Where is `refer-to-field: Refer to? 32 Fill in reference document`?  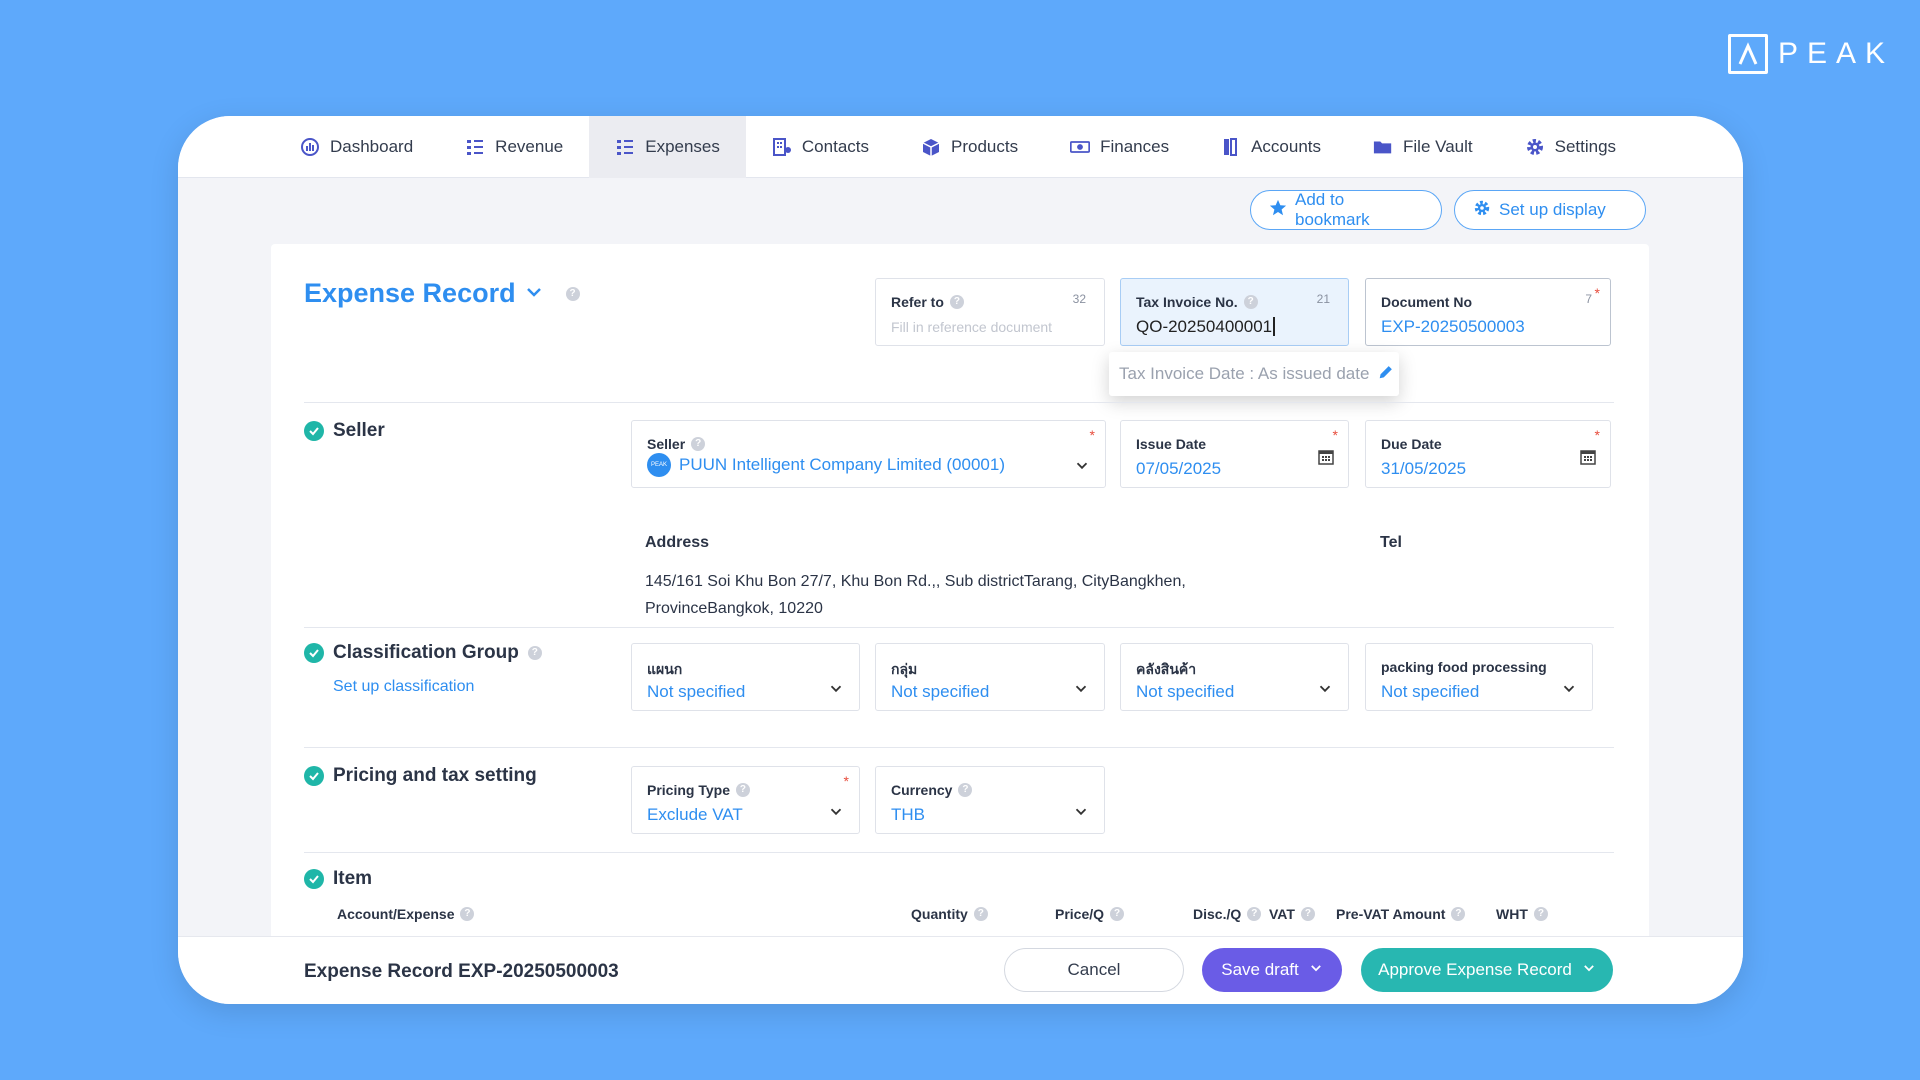 refer-to-field: Refer to? 32 Fill in reference document is located at coordinates (990, 312).